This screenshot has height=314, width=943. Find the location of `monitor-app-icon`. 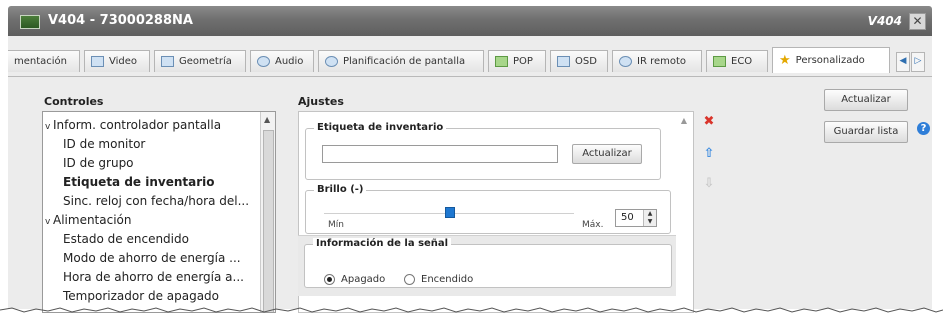

monitor-app-icon is located at coordinates (30, 22).